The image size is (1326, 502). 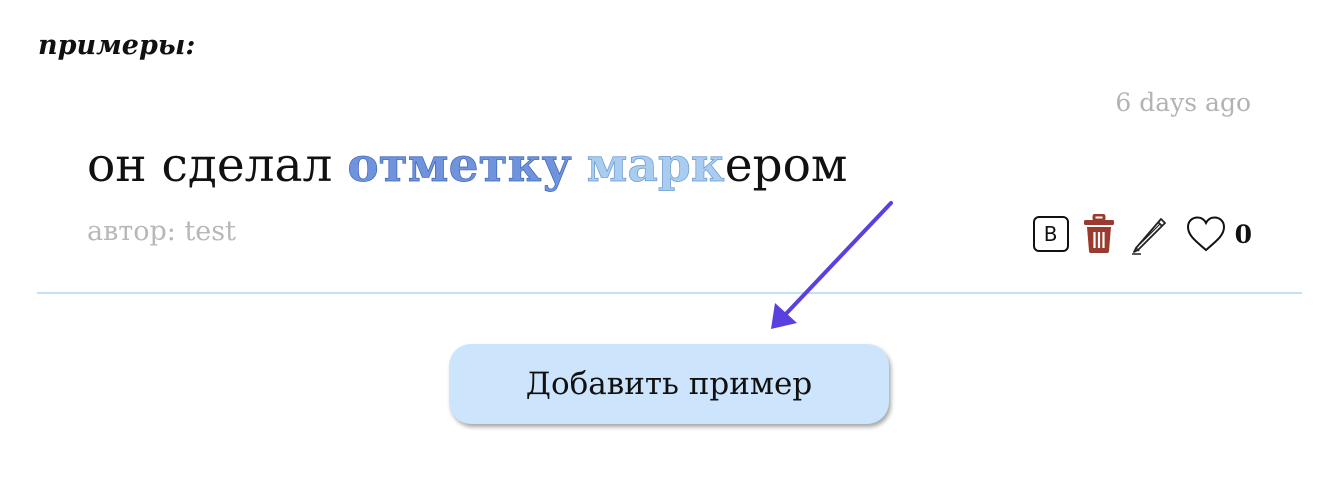 I want to click on b-badge-button: B, so click(x=1050, y=234).